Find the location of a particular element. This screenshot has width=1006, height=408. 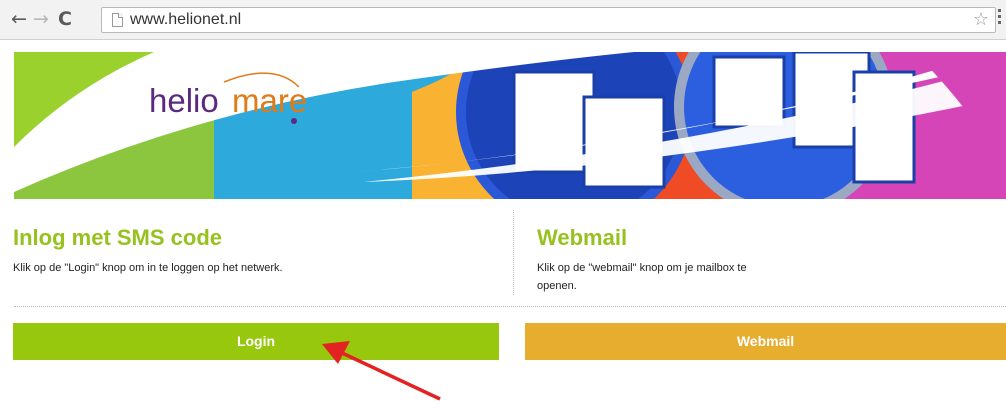

browser-toolbar: ← → C www.helionet.nl ☆ is located at coordinates (503, 20).